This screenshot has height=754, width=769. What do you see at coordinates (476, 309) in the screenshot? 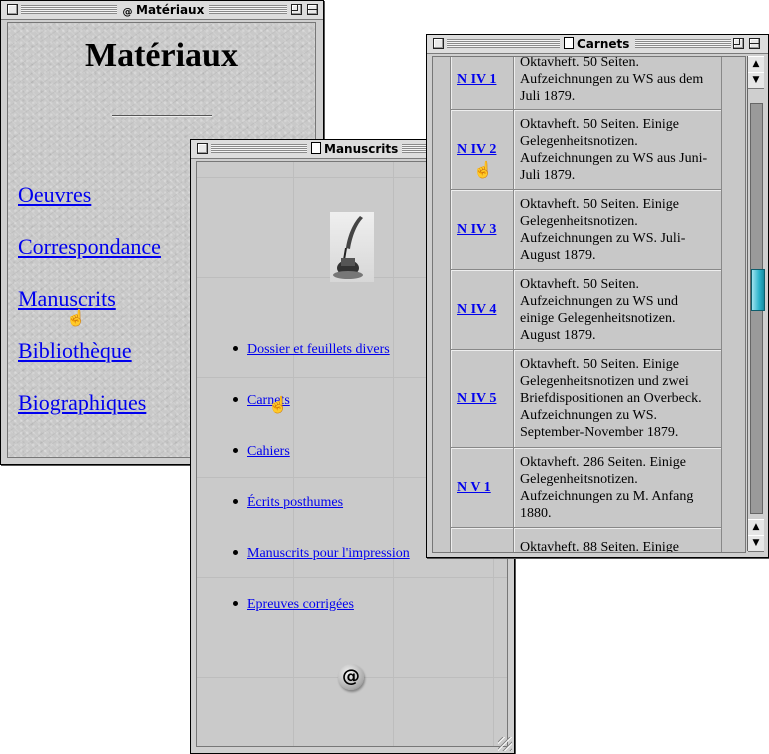
I see `carnet-code-link: N IV 4` at bounding box center [476, 309].